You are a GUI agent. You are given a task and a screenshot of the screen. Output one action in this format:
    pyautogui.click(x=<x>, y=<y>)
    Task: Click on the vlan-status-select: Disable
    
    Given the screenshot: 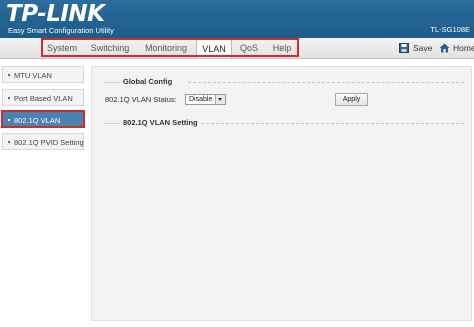 What is the action you would take?
    pyautogui.click(x=205, y=99)
    